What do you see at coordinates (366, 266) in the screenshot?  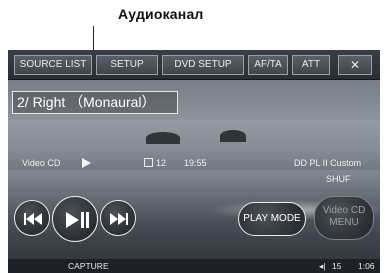 I see `clock: 1:06` at bounding box center [366, 266].